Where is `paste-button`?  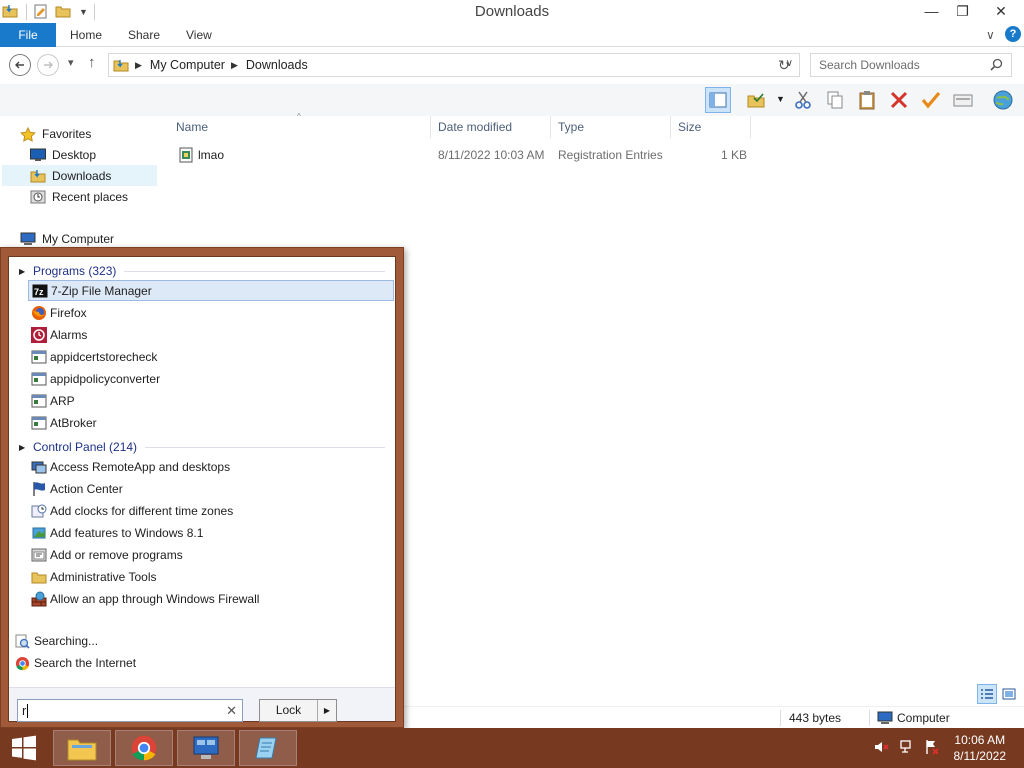
paste-button is located at coordinates (867, 100).